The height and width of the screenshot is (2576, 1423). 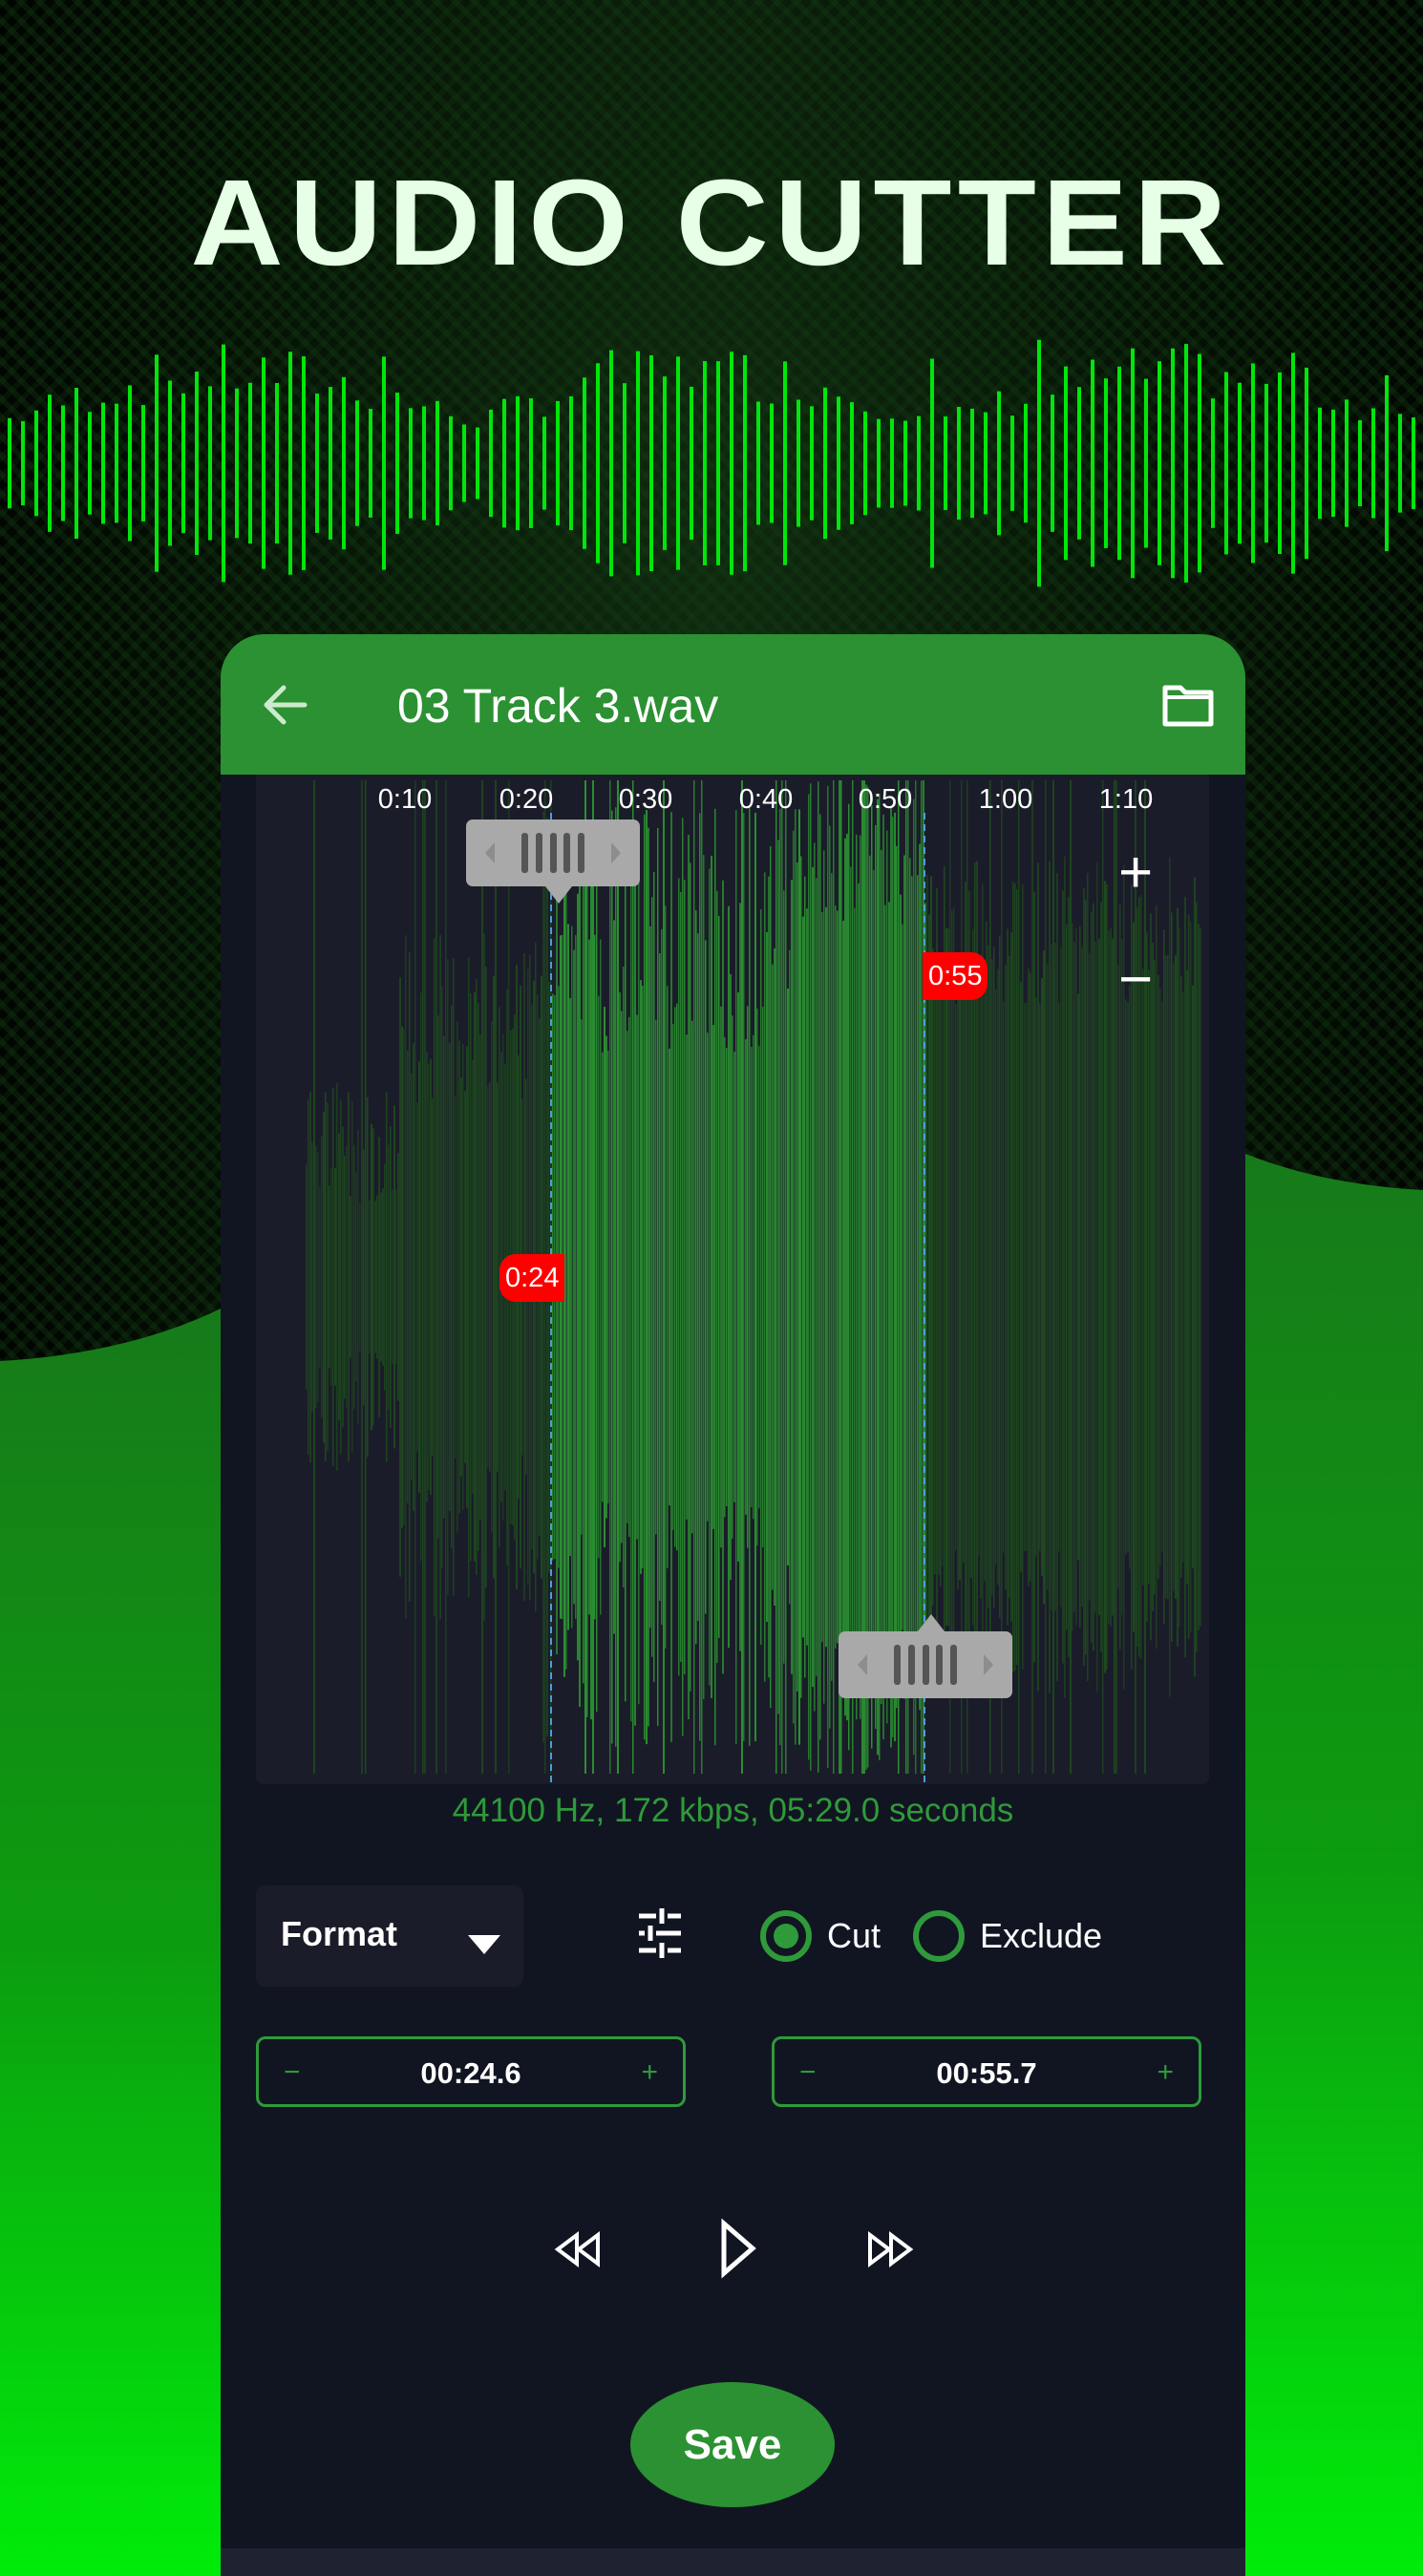 I want to click on radio-cut: Cut, so click(x=820, y=1936).